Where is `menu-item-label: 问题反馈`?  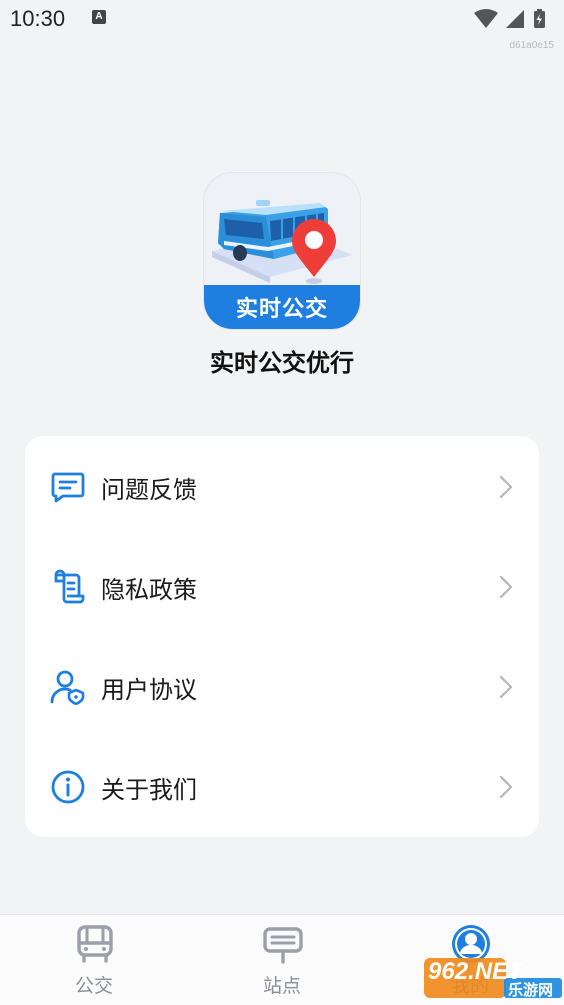 menu-item-label: 问题反馈 is located at coordinates (149, 490).